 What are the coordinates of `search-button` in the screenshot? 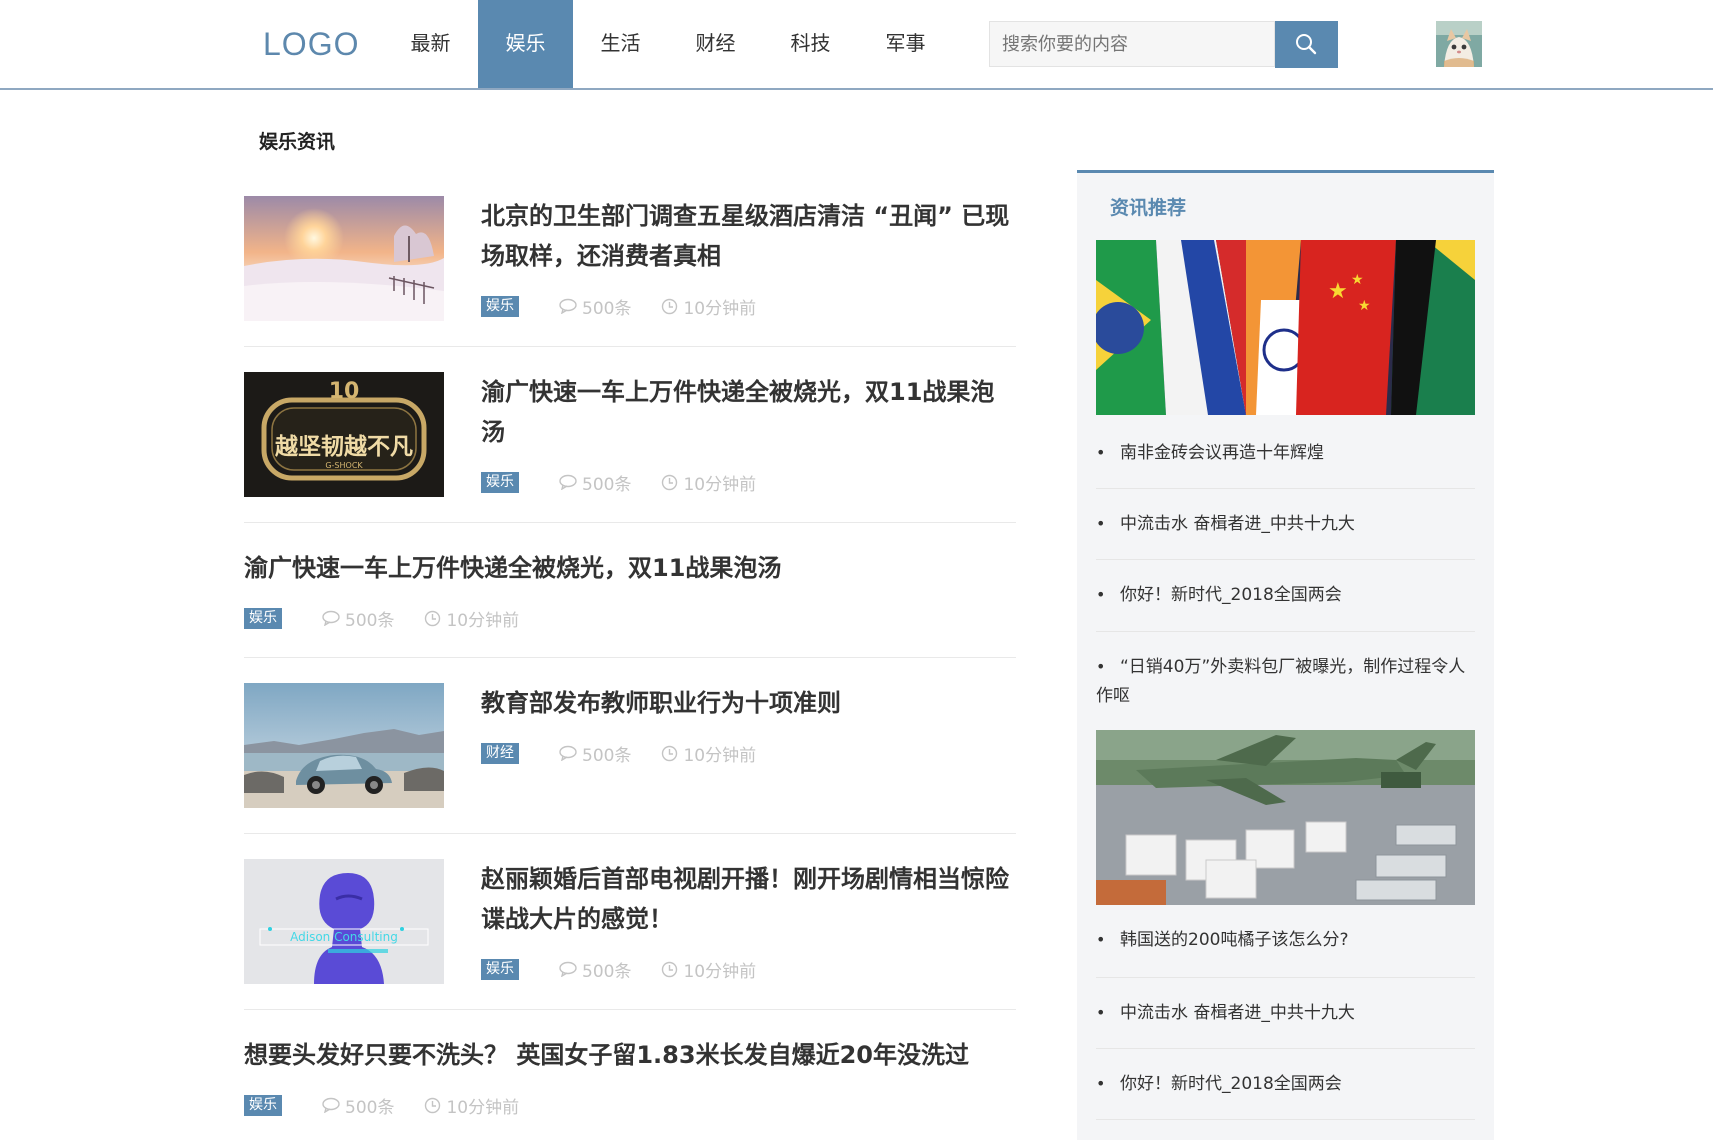 It's located at (1306, 44).